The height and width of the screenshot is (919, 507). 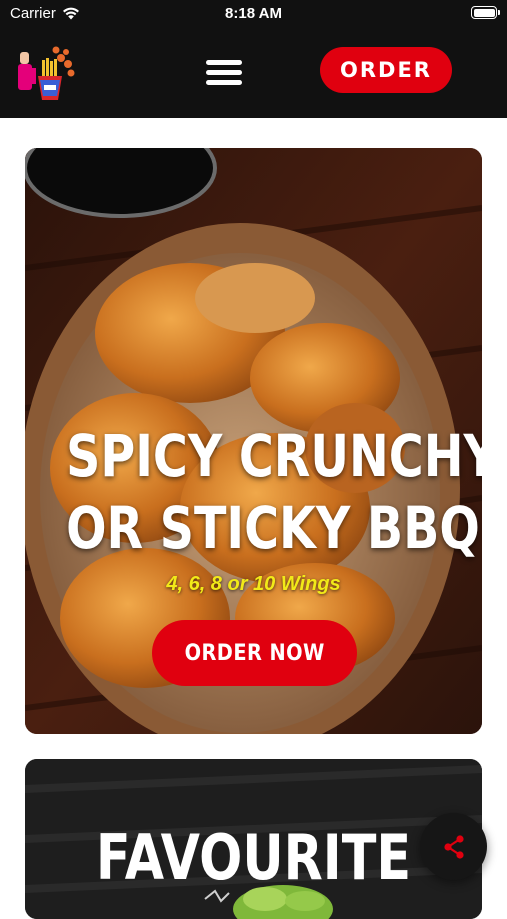 I want to click on menu-button, so click(x=224, y=72).